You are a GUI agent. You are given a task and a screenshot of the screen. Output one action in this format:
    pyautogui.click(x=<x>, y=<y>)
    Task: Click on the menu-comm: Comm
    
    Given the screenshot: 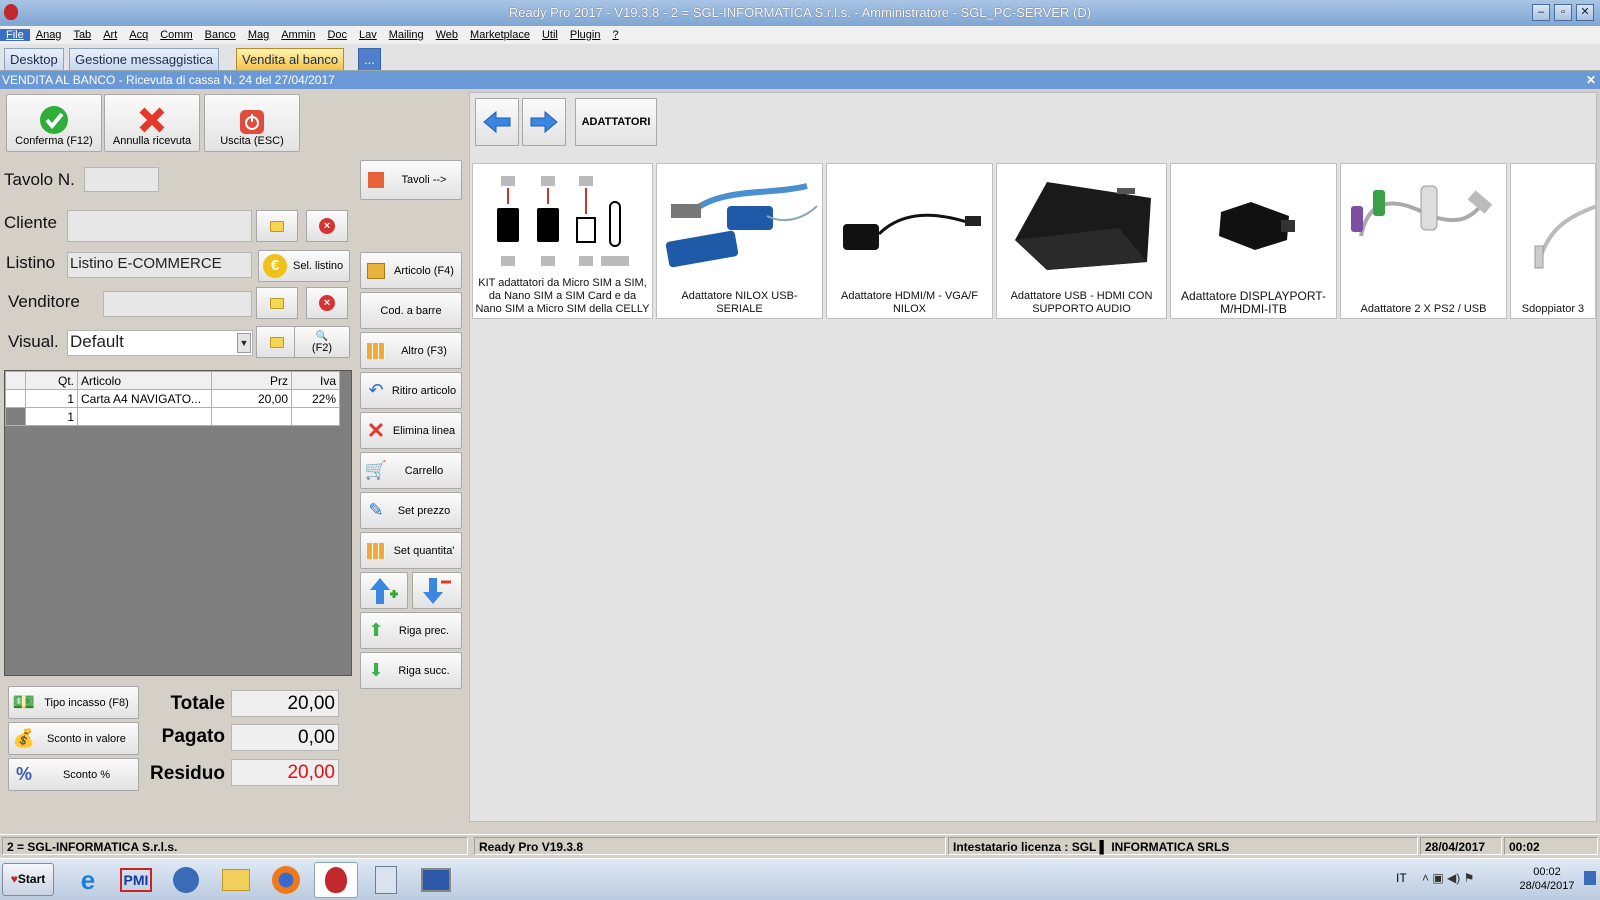 What is the action you would take?
    pyautogui.click(x=176, y=35)
    